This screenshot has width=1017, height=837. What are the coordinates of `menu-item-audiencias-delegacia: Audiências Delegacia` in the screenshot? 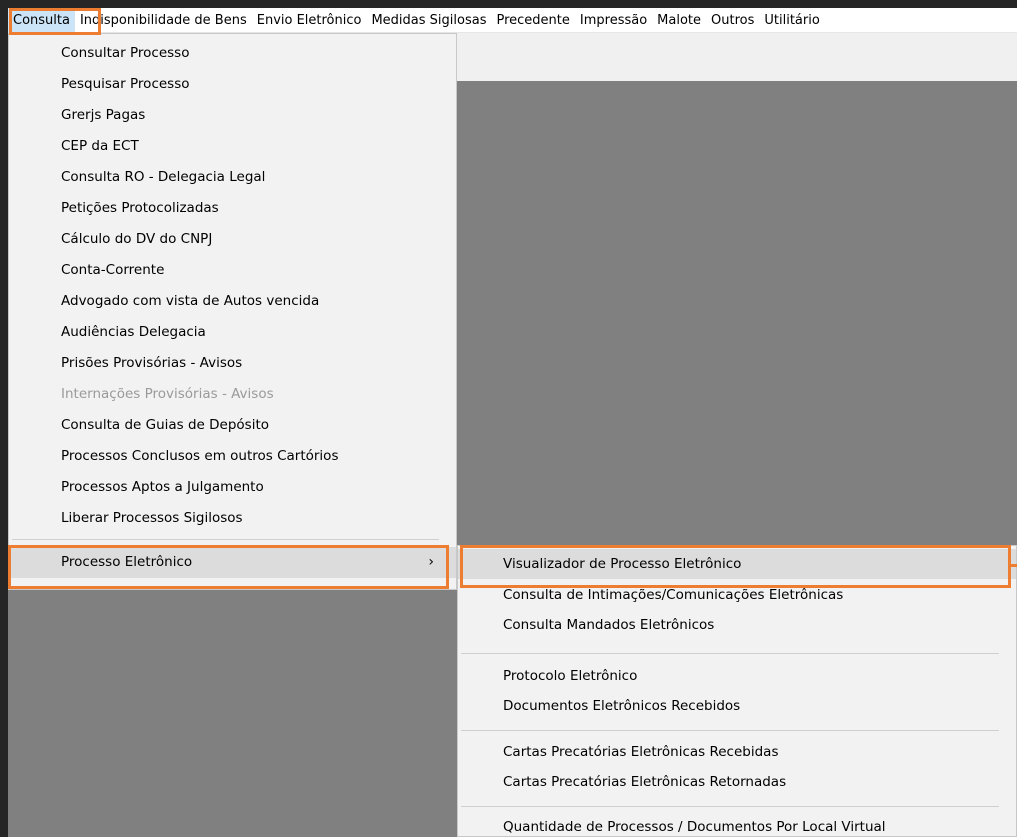 It's located at (232, 332).